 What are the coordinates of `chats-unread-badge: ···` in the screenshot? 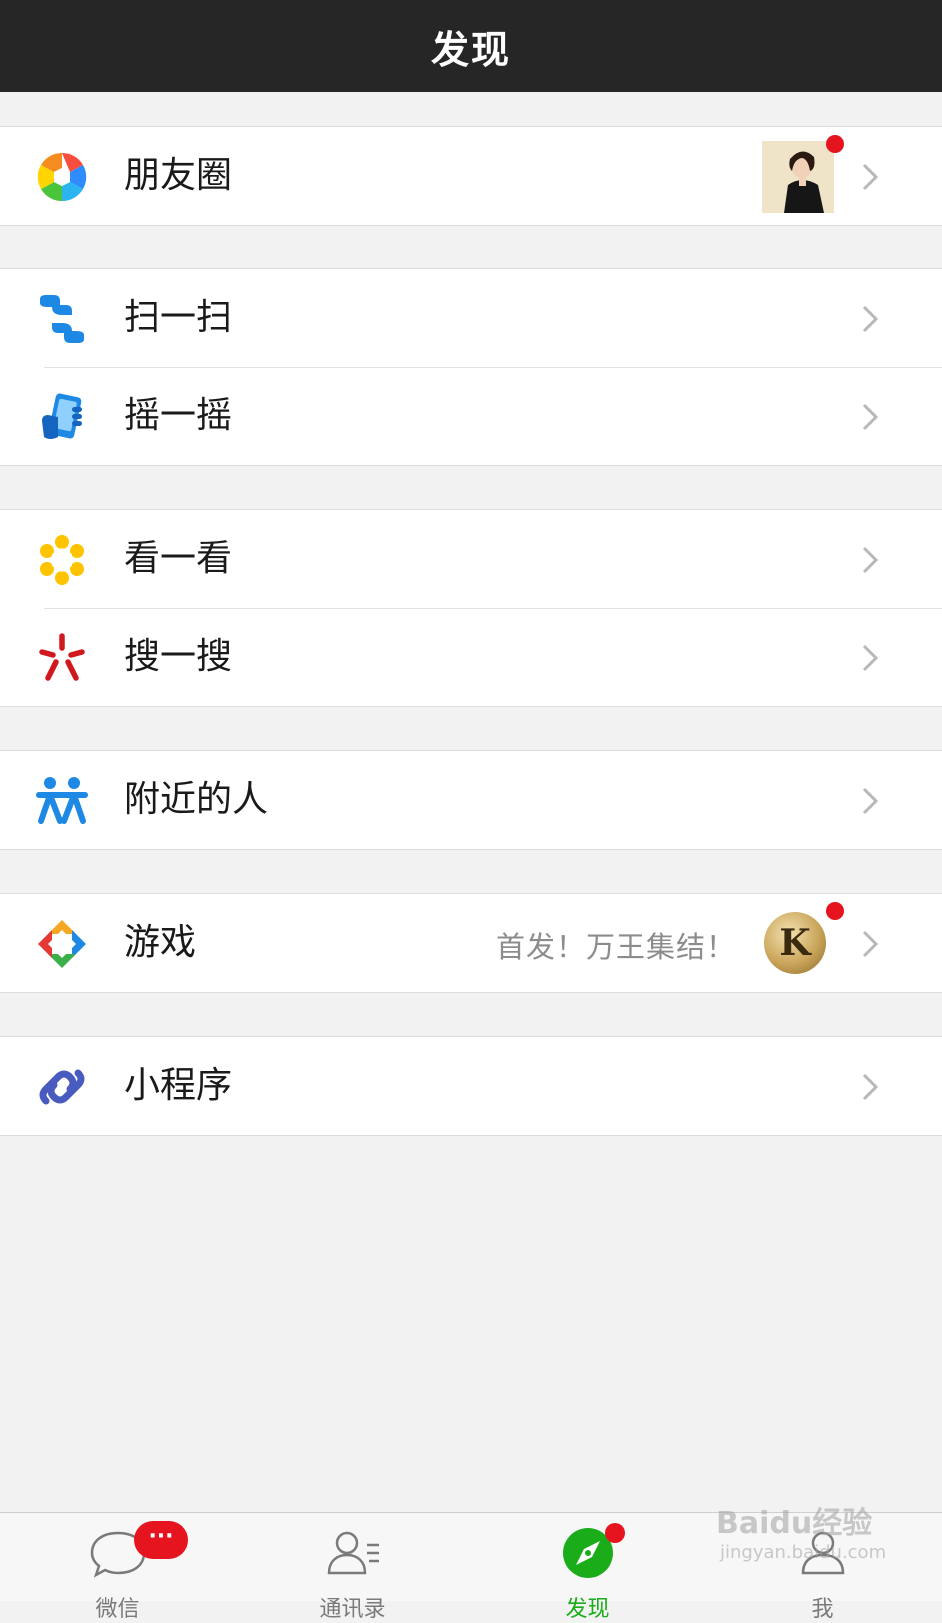 It's located at (161, 1540).